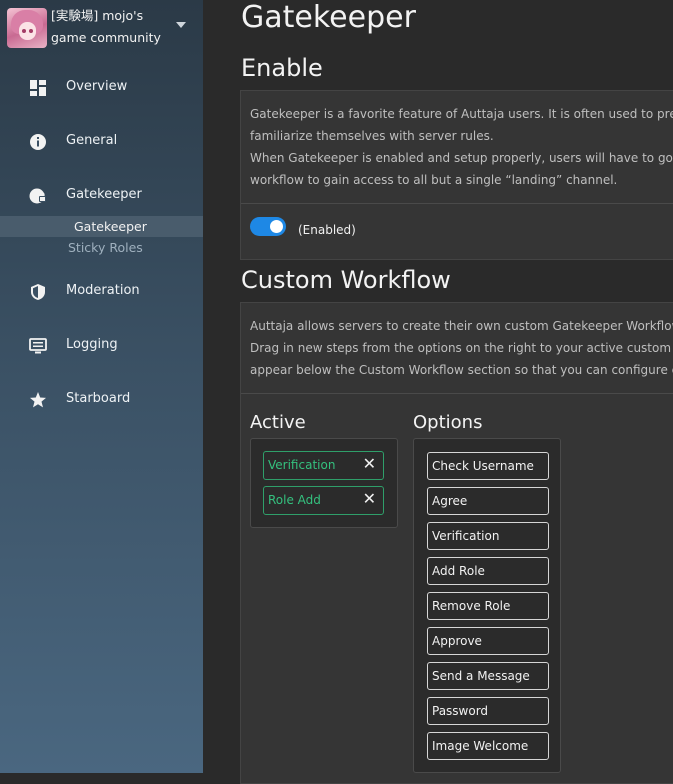 This screenshot has width=673, height=784. Describe the element at coordinates (282, 68) in the screenshot. I see `enable-heading: Enable` at that location.